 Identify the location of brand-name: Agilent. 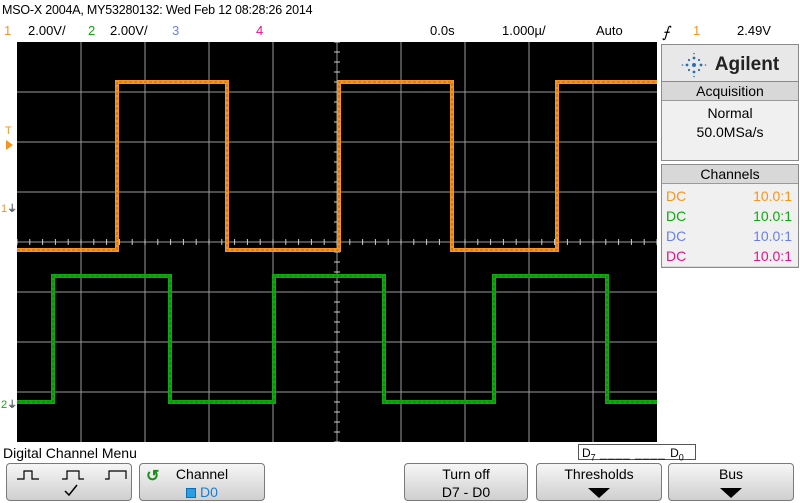
(747, 64).